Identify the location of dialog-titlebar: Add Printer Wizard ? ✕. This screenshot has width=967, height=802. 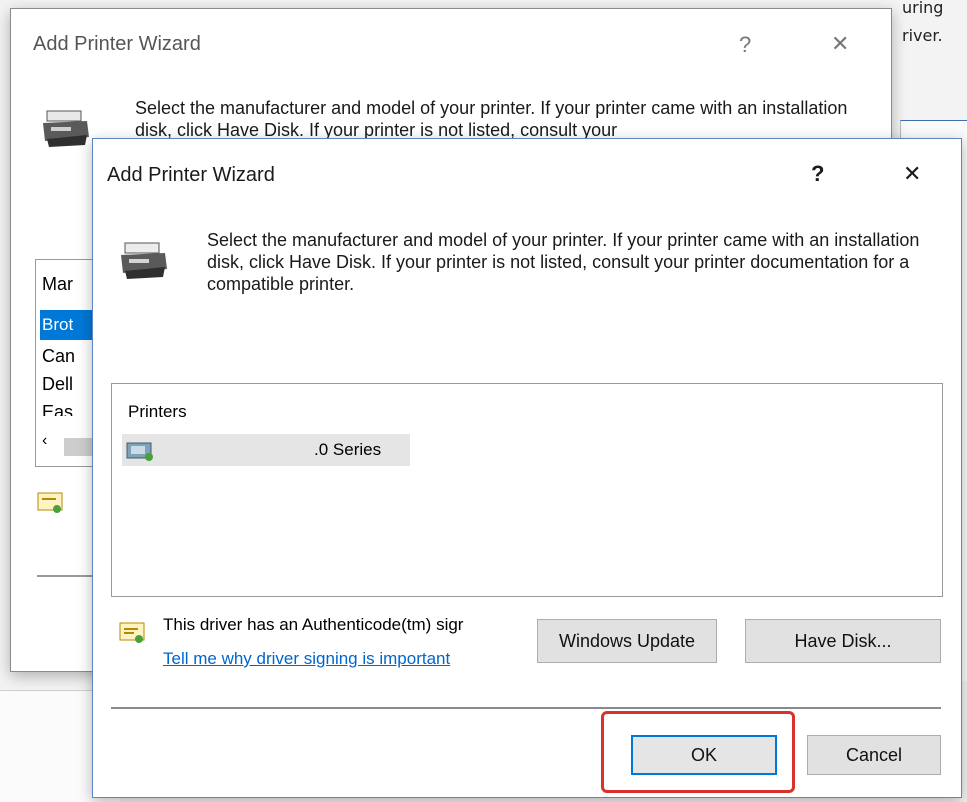
(527, 171).